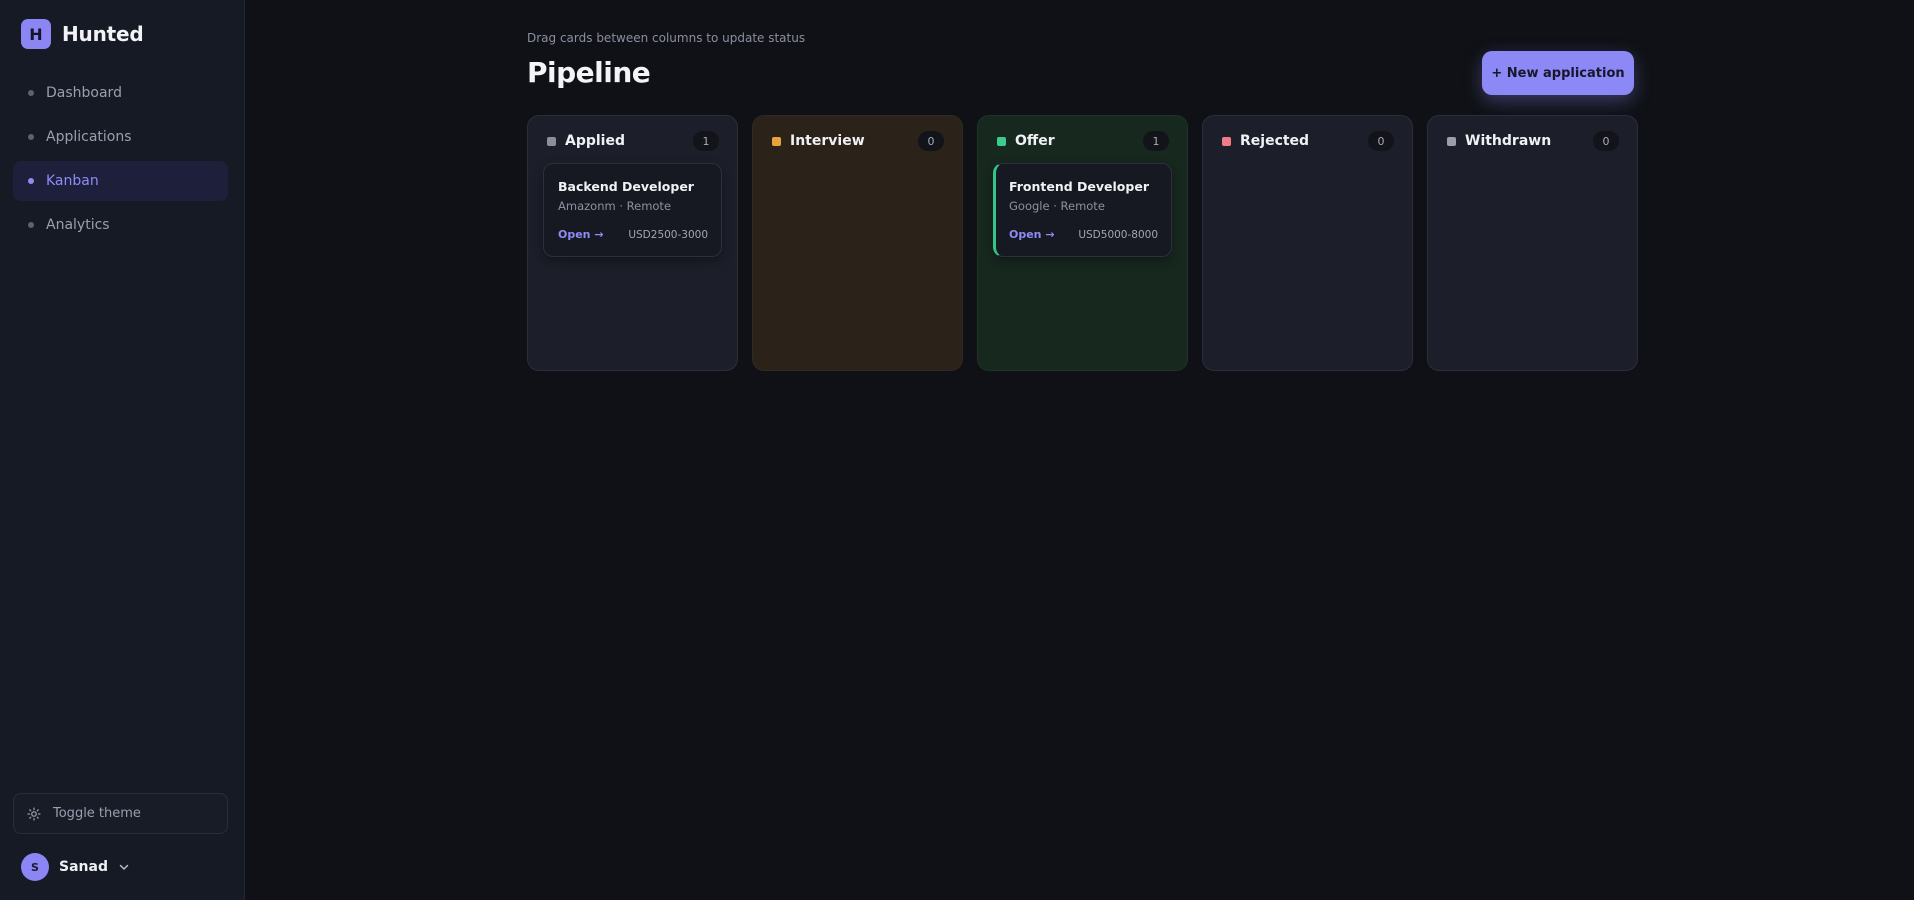 This screenshot has height=900, width=1914. Describe the element at coordinates (35, 867) in the screenshot. I see `avatar: S` at that location.